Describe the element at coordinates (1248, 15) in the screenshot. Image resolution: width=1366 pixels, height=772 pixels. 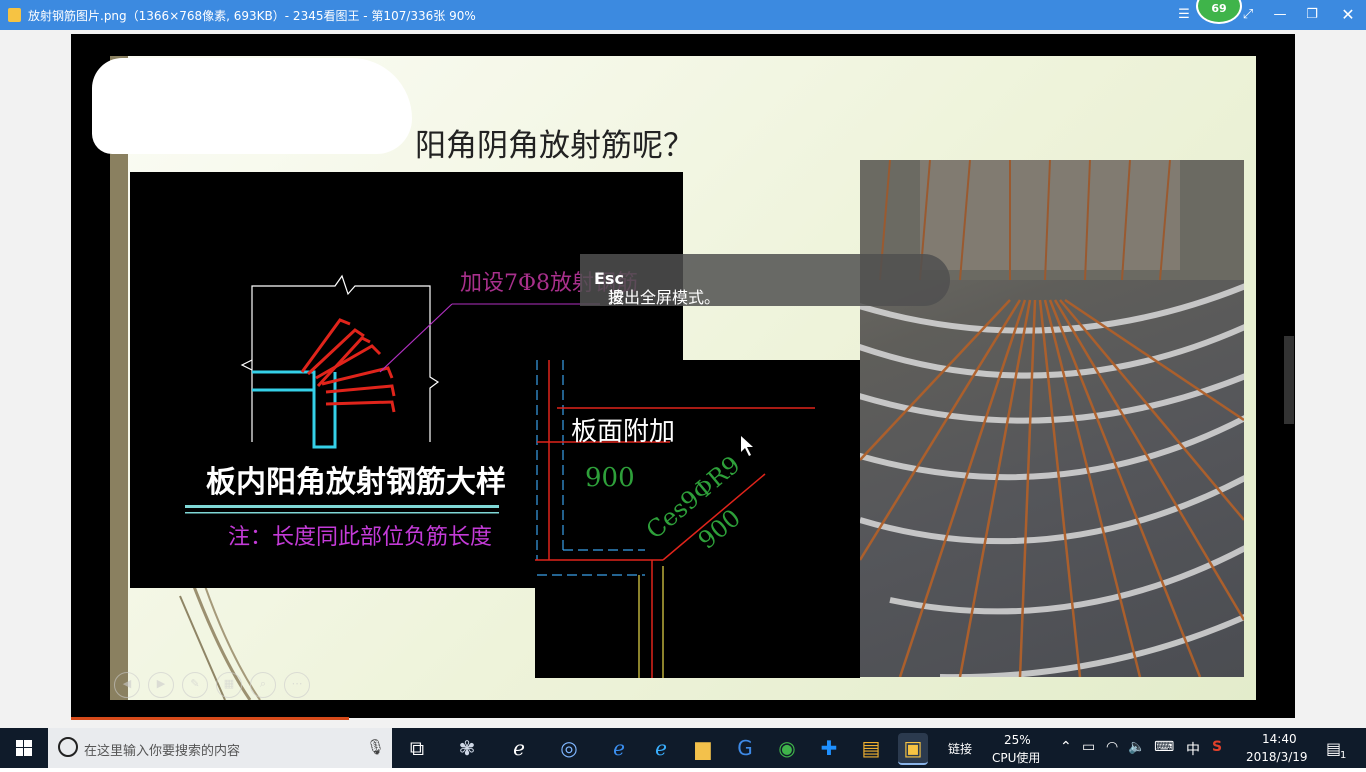
I see `fullscreen-icon: ⤢` at that location.